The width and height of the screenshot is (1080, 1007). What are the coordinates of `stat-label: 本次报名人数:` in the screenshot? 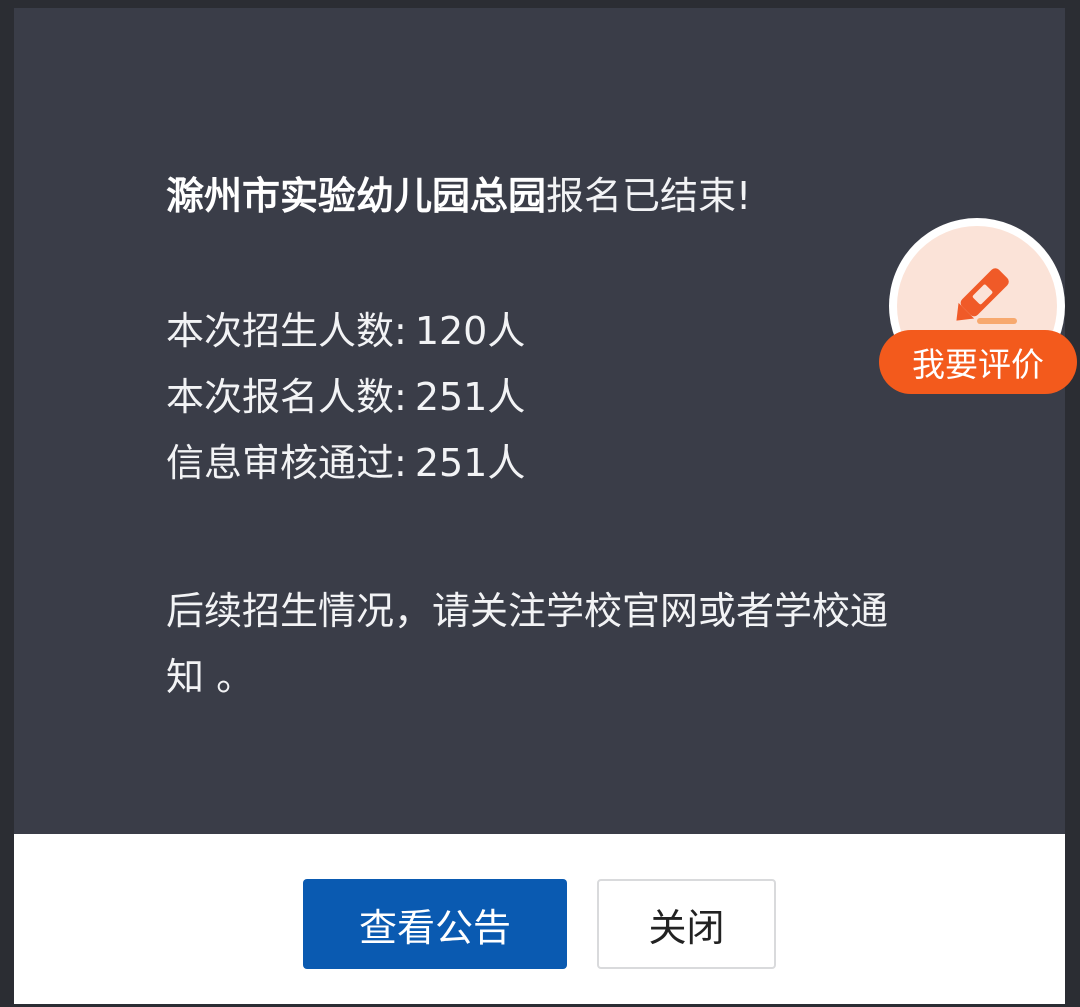 It's located at (286, 397).